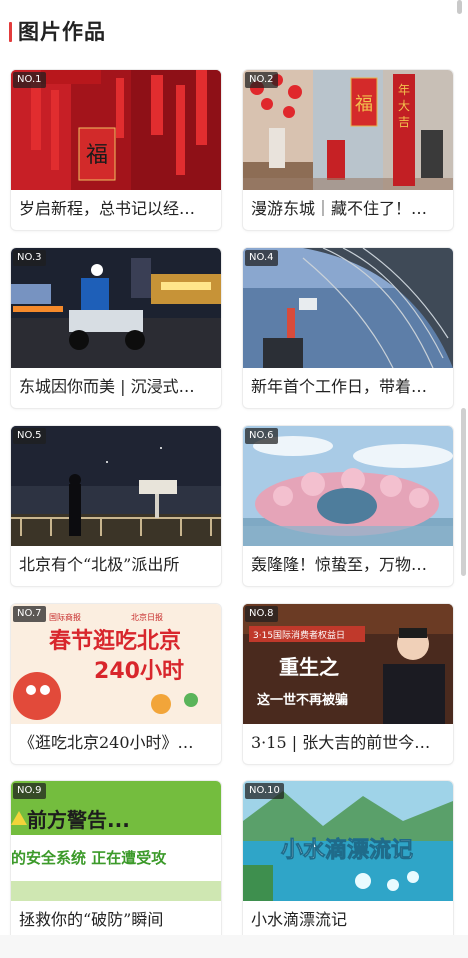  I want to click on image-text: 这一世不再被骗, so click(302, 700).